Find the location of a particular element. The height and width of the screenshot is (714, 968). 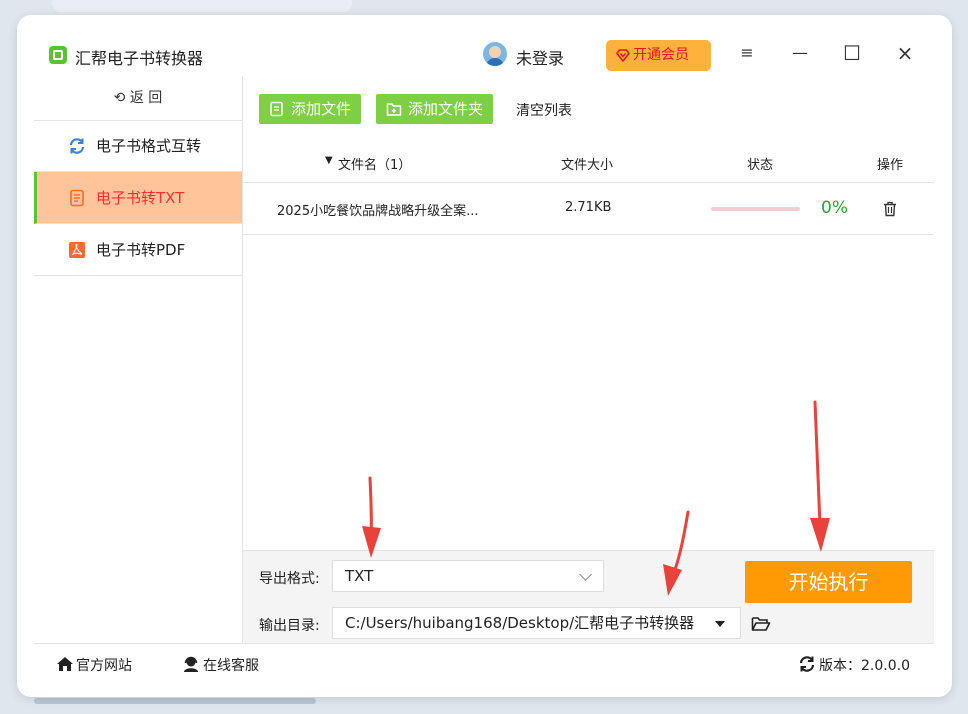

sidebar-item-label: 电子书转TXT is located at coordinates (140, 198).